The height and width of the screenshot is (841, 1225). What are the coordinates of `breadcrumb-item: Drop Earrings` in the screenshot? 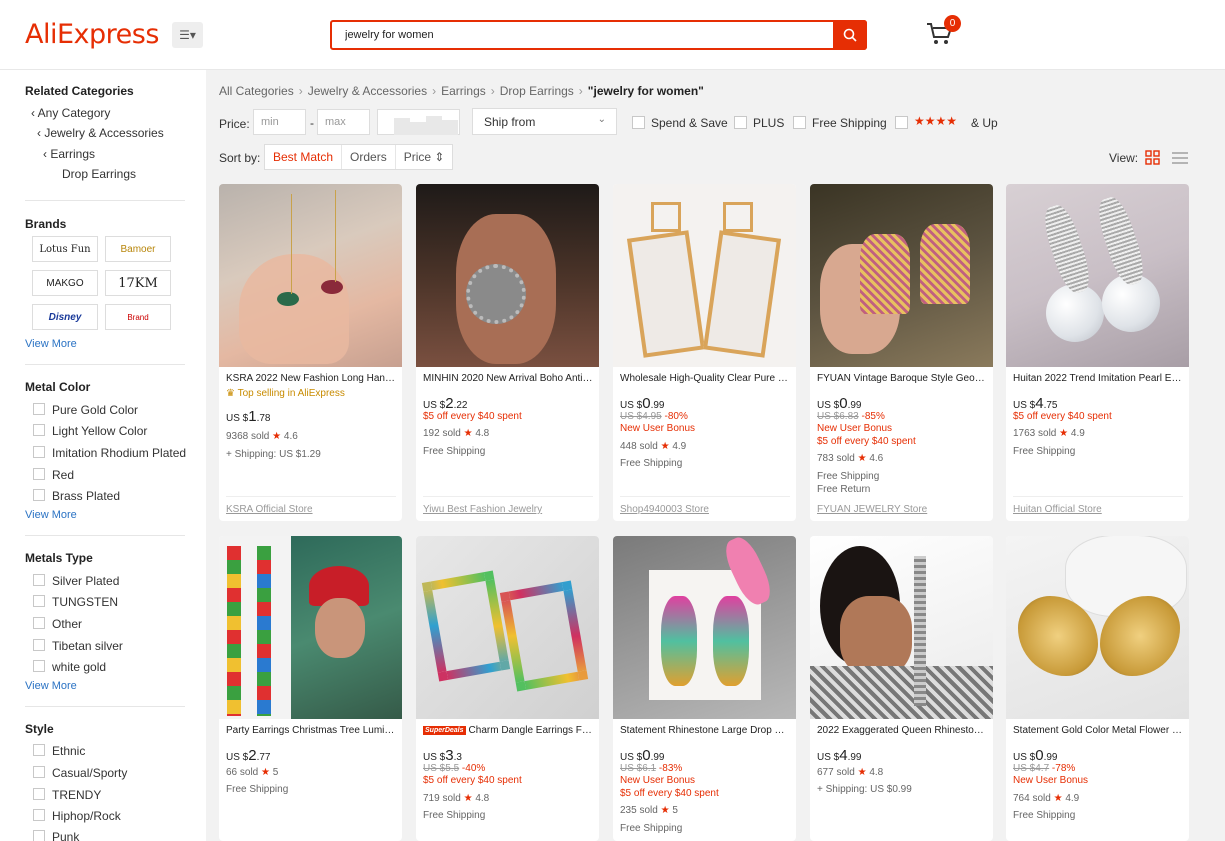 It's located at (537, 91).